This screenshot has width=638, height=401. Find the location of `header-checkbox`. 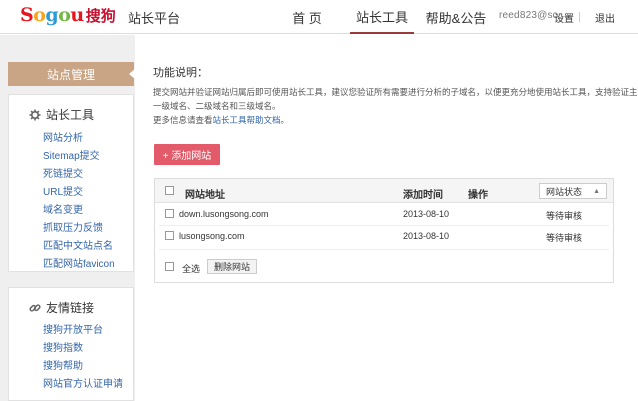

header-checkbox is located at coordinates (169, 190).